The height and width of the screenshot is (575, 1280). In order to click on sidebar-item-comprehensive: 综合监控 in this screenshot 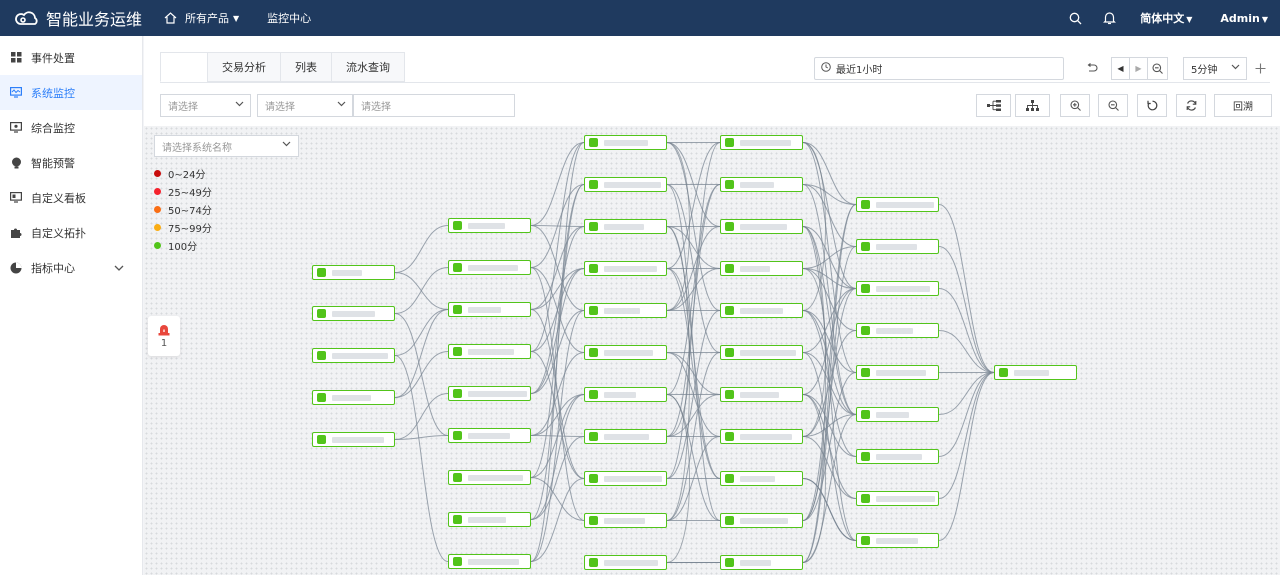, I will do `click(71, 127)`.